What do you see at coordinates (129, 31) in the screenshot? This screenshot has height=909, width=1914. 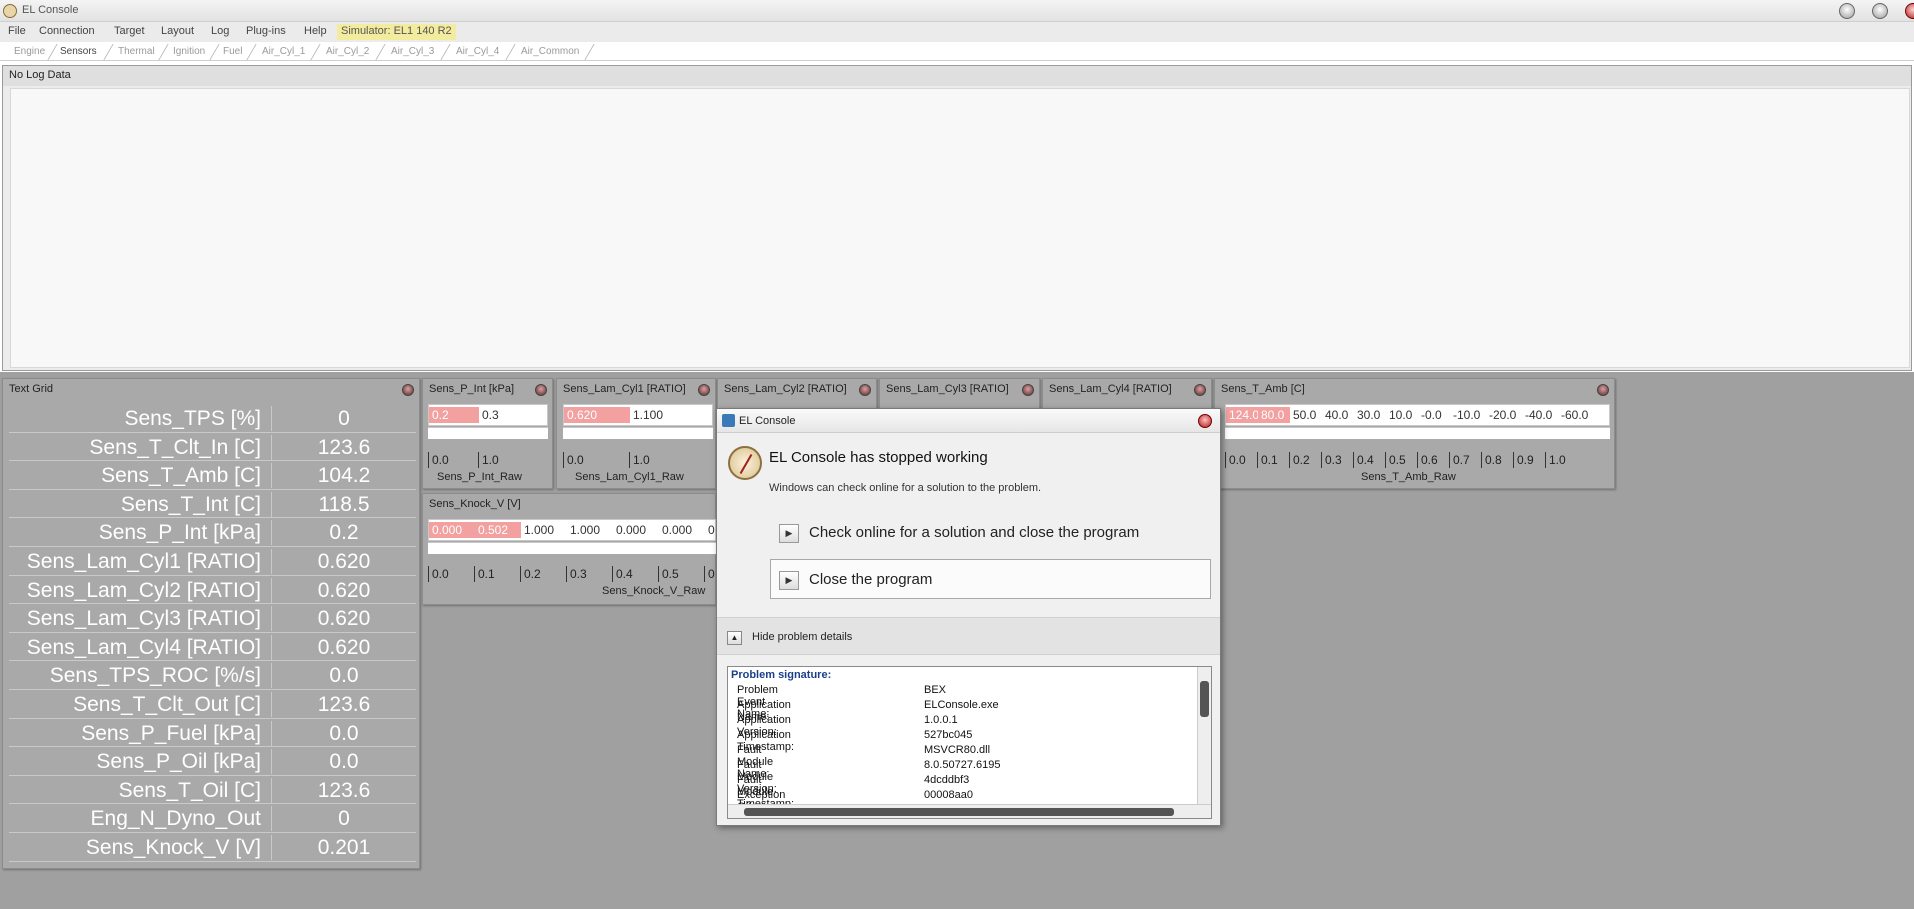 I see `menu-target: Target` at bounding box center [129, 31].